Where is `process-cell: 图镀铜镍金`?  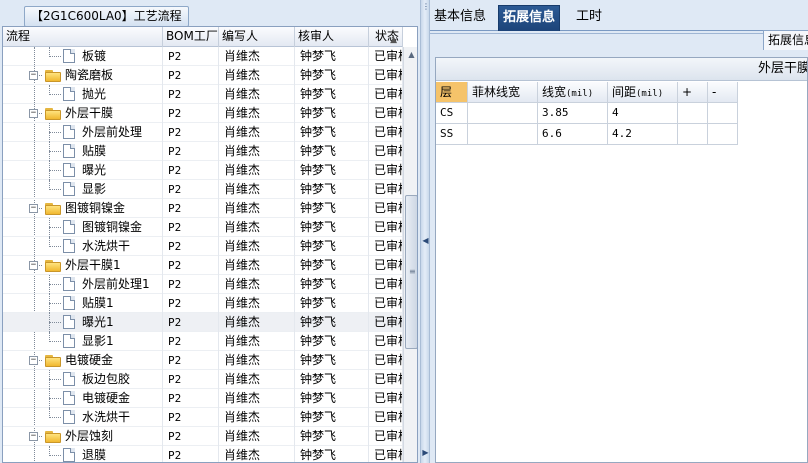
process-cell: 图镀铜镍金 is located at coordinates (83, 227).